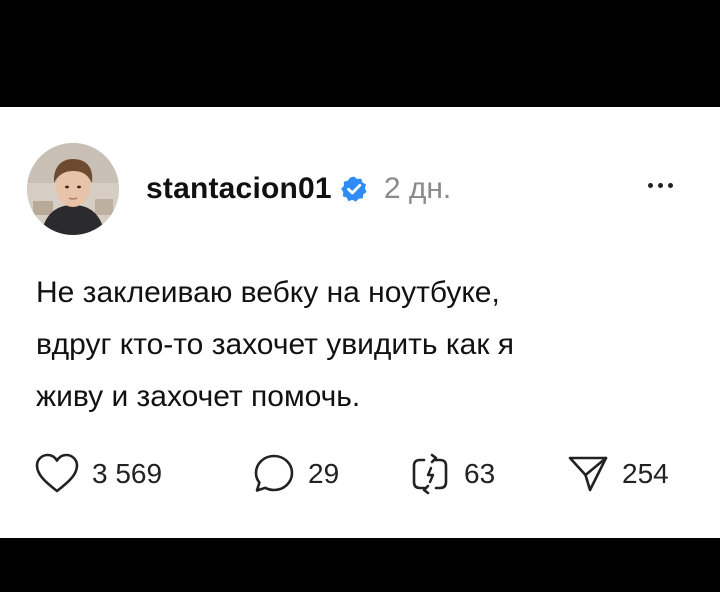 The image size is (720, 592). Describe the element at coordinates (57, 473) in the screenshot. I see `heart-icon` at that location.